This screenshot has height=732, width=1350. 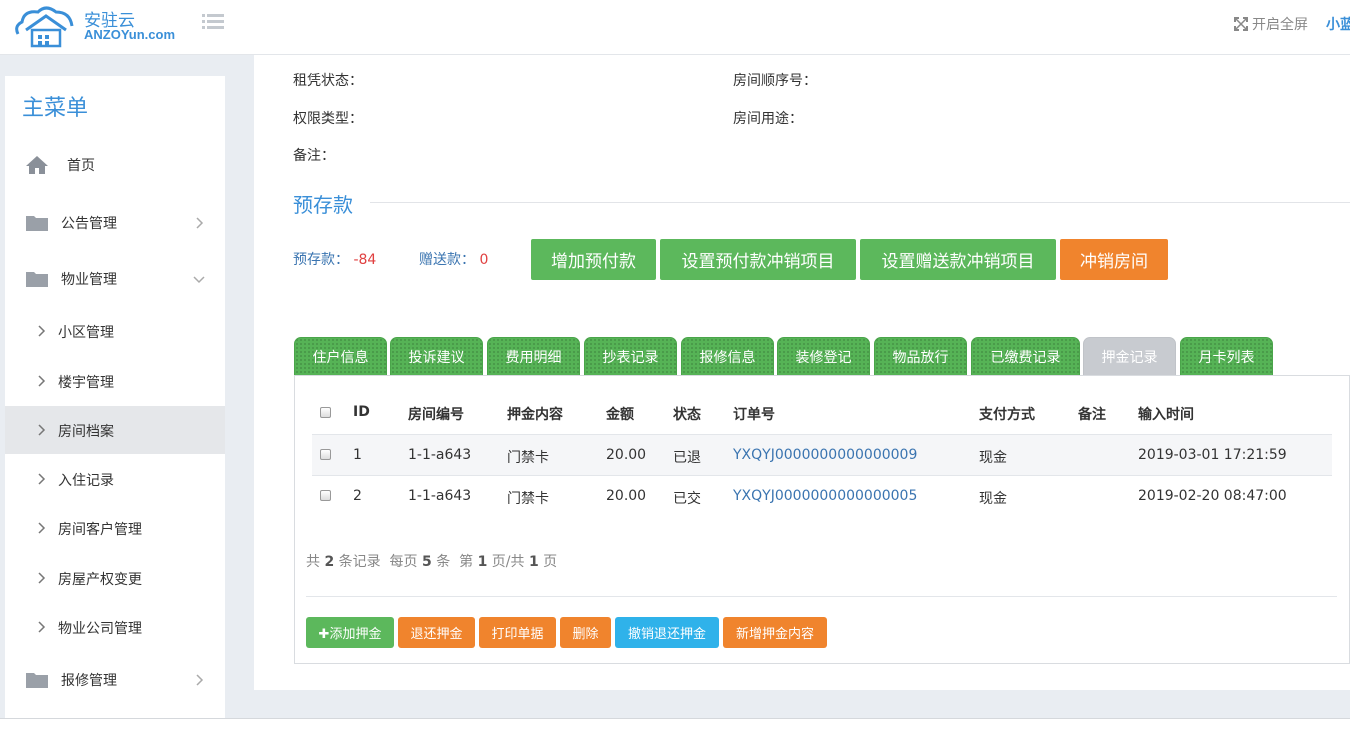 What do you see at coordinates (378, 562) in the screenshot?
I see `pager-text: 条记录 每页` at bounding box center [378, 562].